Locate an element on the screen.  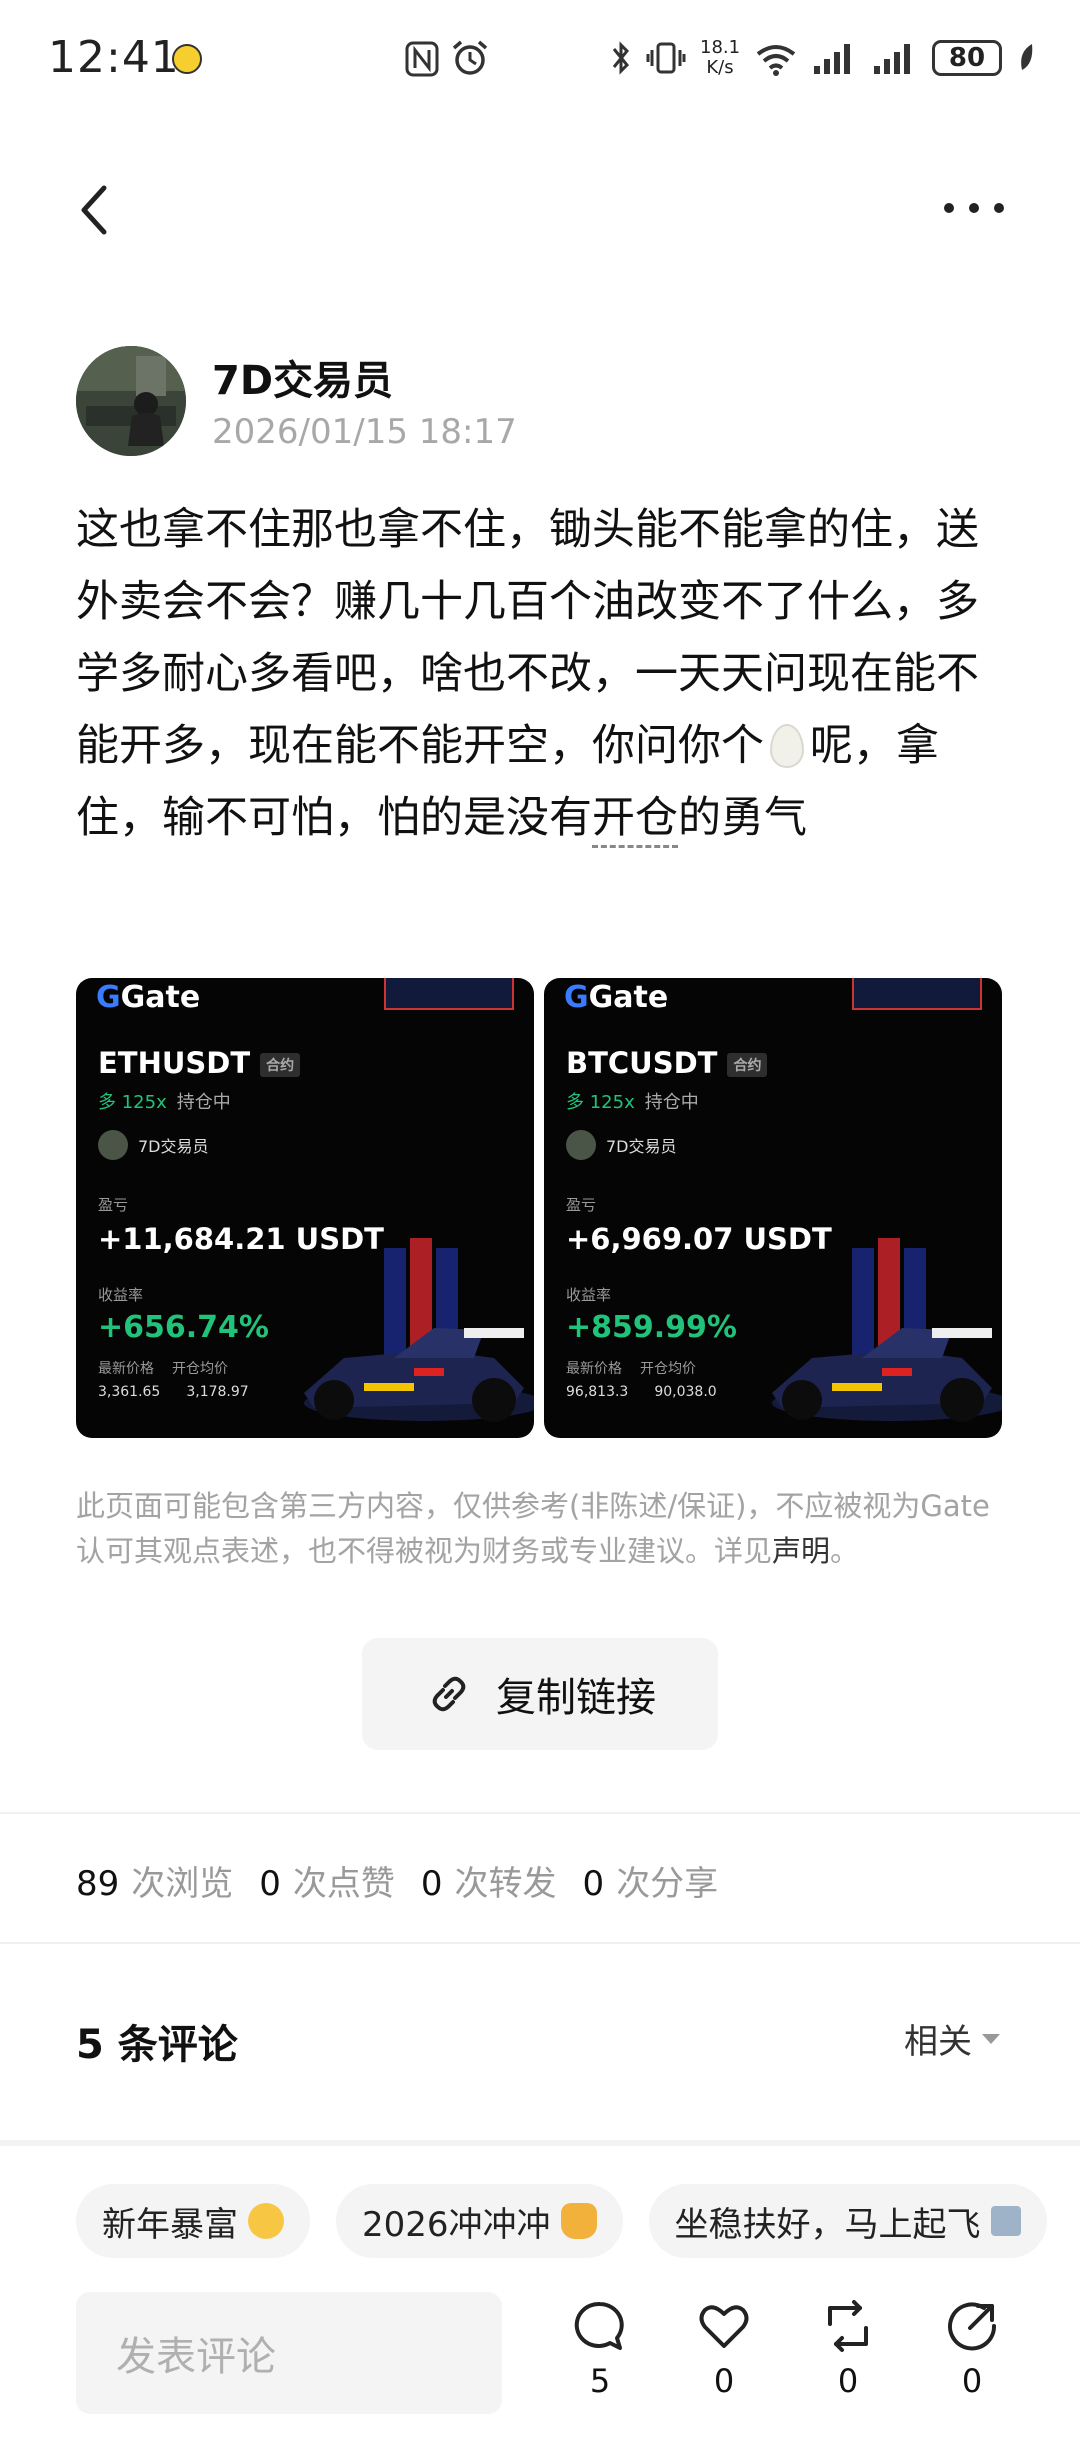
comment-bubble-icon is located at coordinates (599, 2325).